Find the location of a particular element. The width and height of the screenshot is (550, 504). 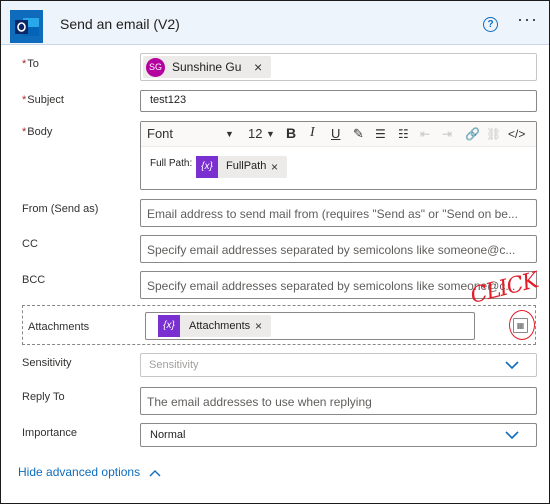

chevron-up-icon is located at coordinates (155, 473).